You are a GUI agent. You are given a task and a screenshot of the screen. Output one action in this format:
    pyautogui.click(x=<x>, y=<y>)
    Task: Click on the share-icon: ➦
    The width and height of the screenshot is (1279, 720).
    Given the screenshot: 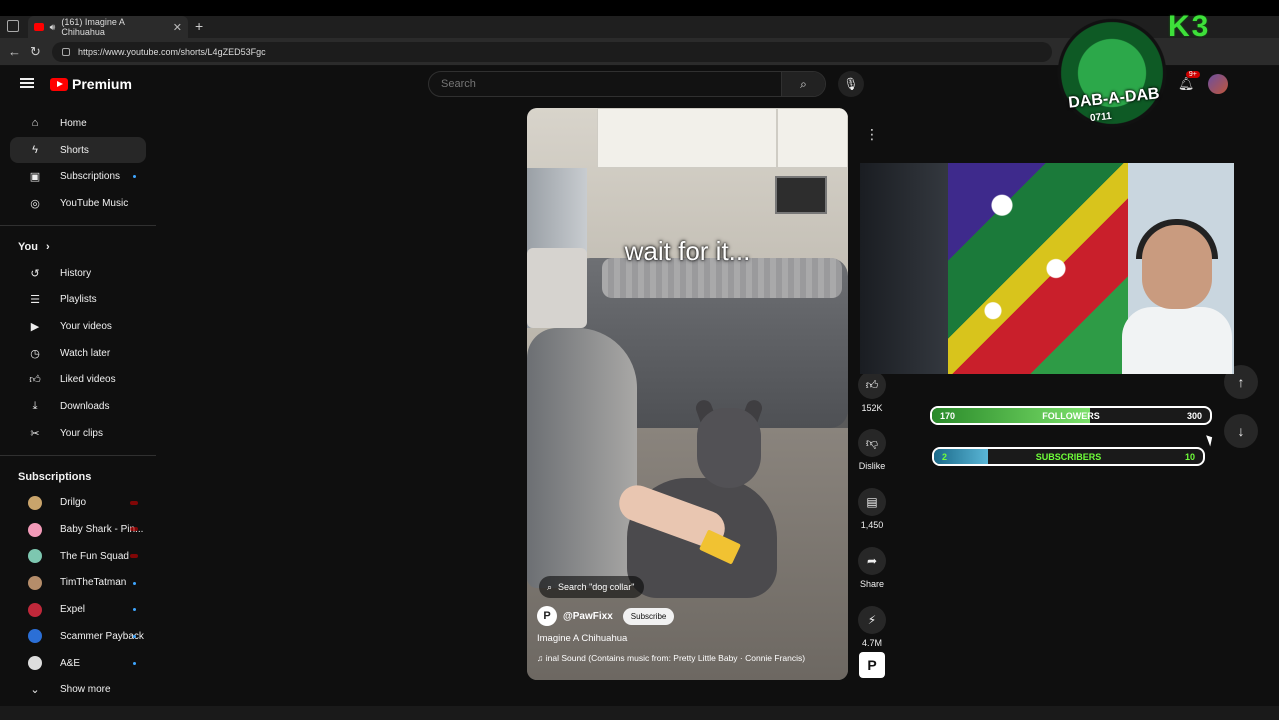 What is the action you would take?
    pyautogui.click(x=872, y=561)
    